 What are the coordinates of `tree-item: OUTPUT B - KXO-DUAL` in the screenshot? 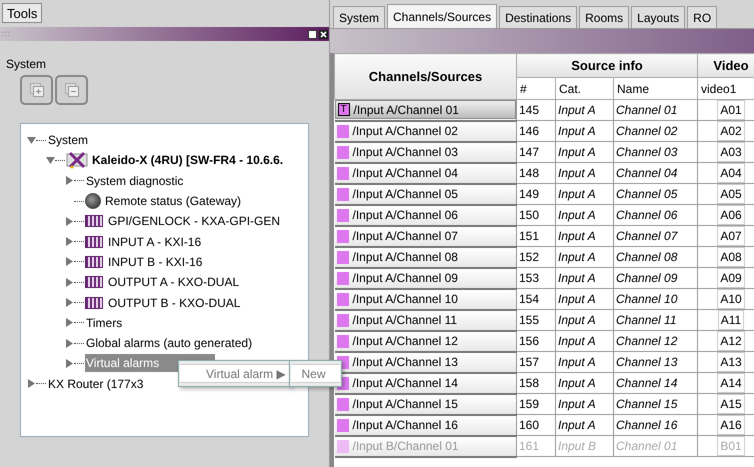 It's located at (174, 303).